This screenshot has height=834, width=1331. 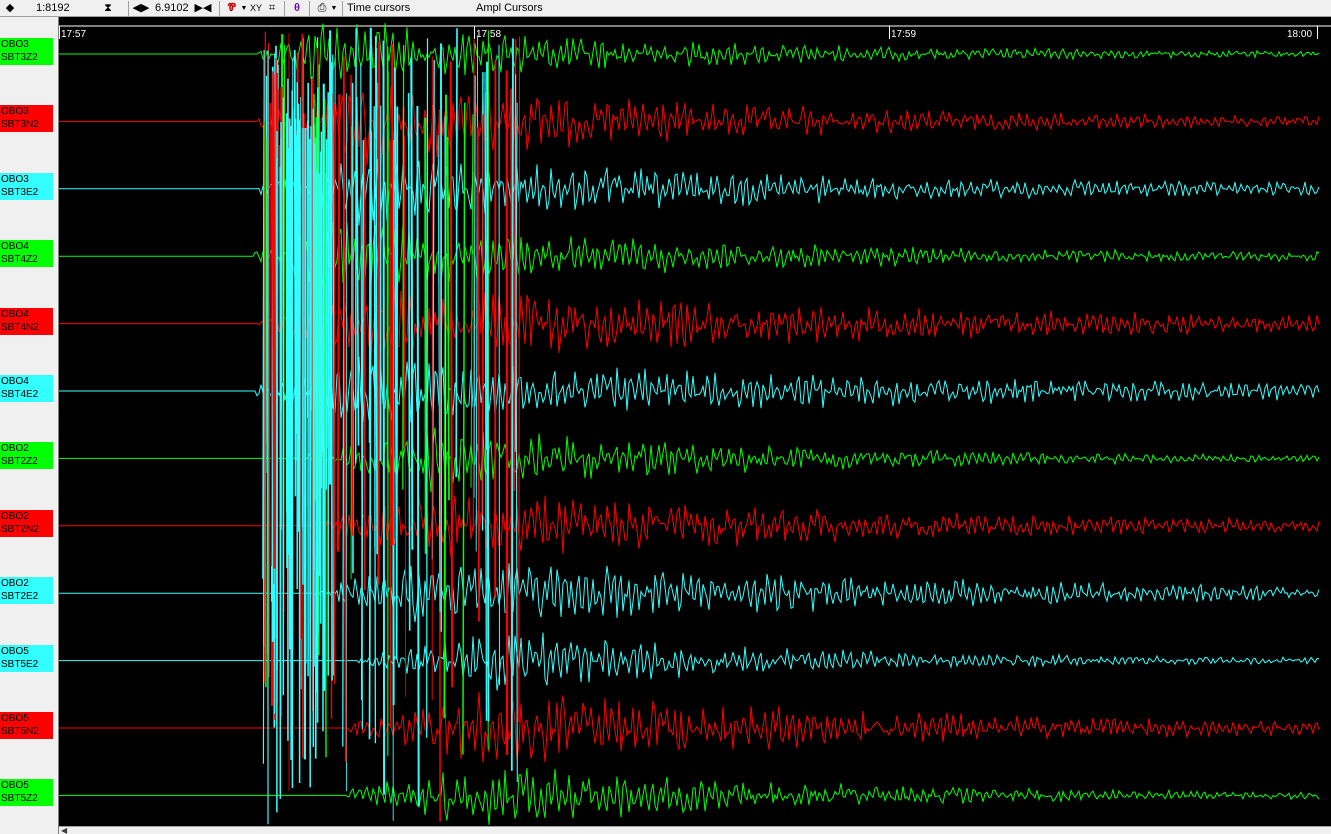 I want to click on channel-code: SBT3N2, so click(x=20, y=125).